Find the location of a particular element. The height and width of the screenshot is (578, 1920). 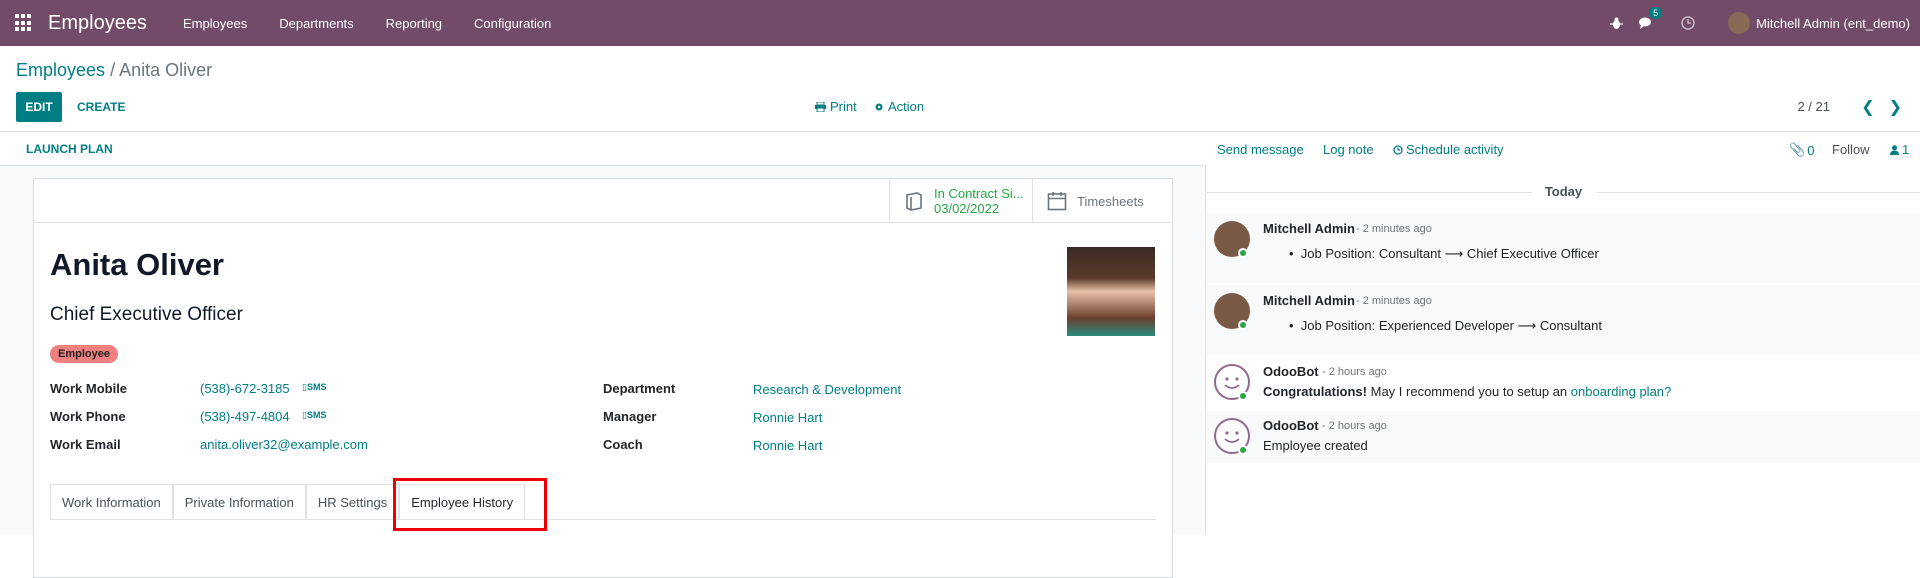

tab-work-information: Work Information is located at coordinates (111, 501).